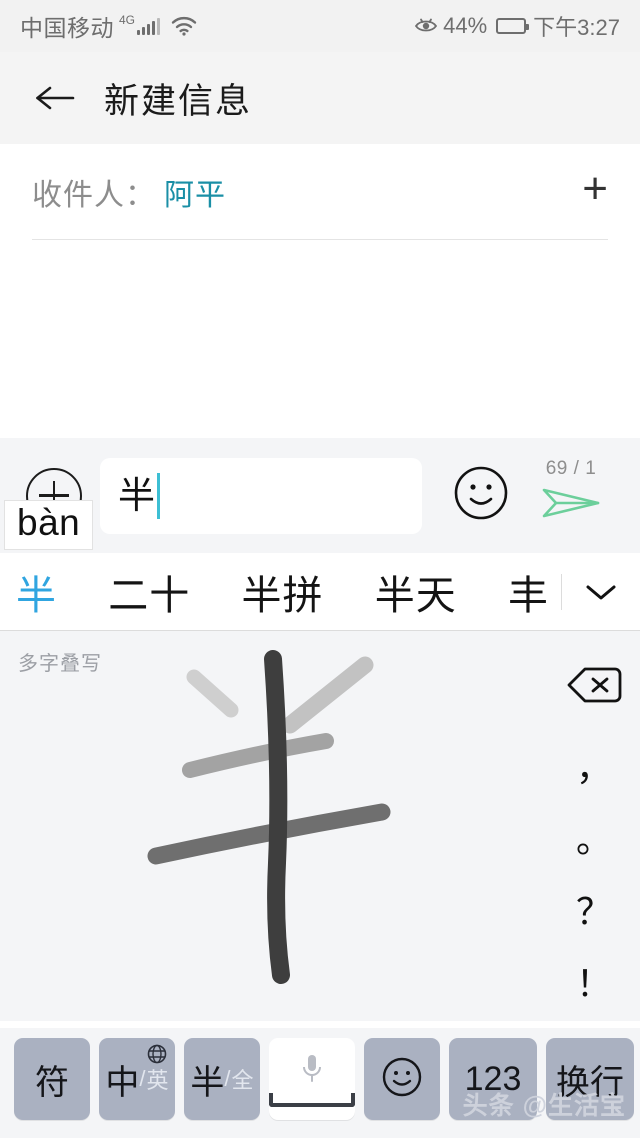 This screenshot has height=1138, width=640. Describe the element at coordinates (157, 1056) in the screenshot. I see `globe-icon` at that location.